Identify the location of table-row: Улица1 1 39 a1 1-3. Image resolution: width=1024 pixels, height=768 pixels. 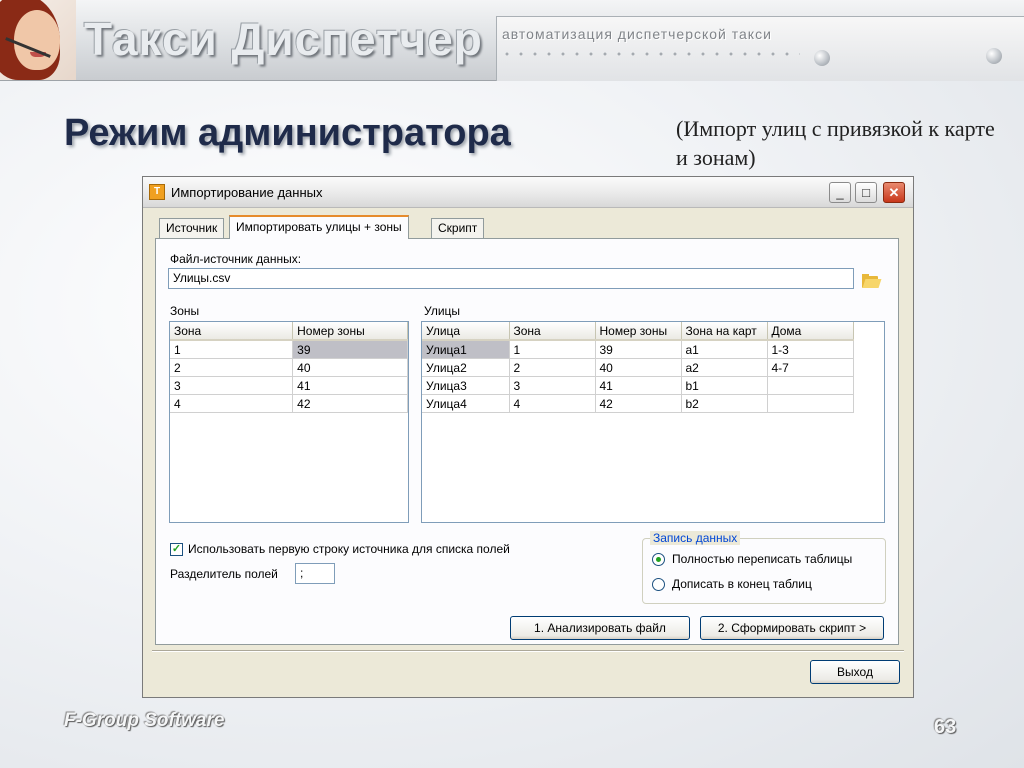
(638, 349).